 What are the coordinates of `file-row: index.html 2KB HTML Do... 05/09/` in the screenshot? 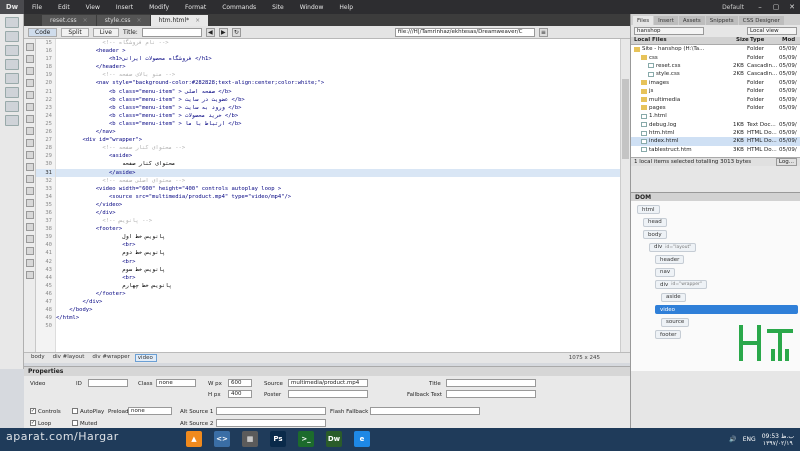 It's located at (715, 141).